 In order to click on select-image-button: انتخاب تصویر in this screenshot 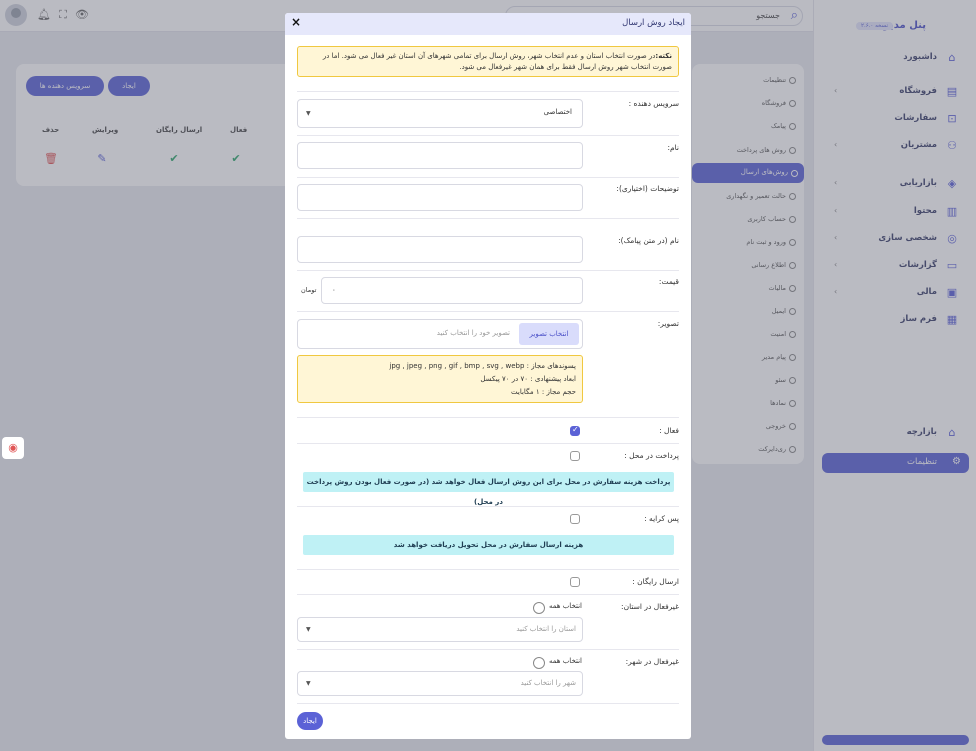, I will do `click(549, 334)`.